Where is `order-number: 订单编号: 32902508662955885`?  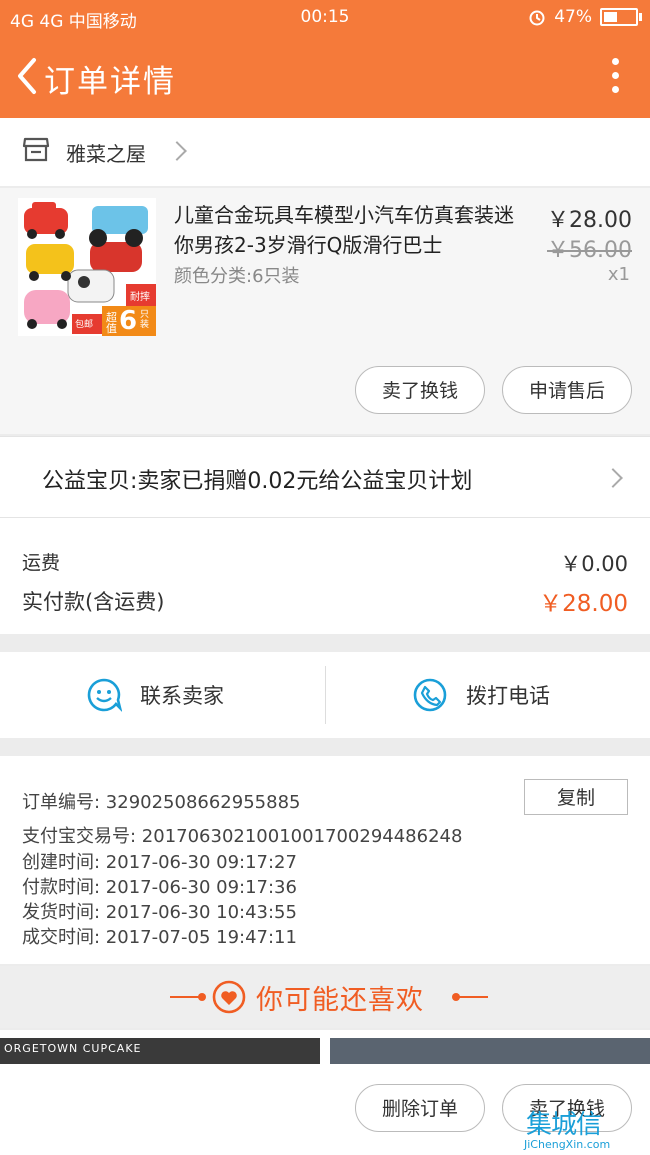 order-number: 订单编号: 32902508662955885 is located at coordinates (161, 802).